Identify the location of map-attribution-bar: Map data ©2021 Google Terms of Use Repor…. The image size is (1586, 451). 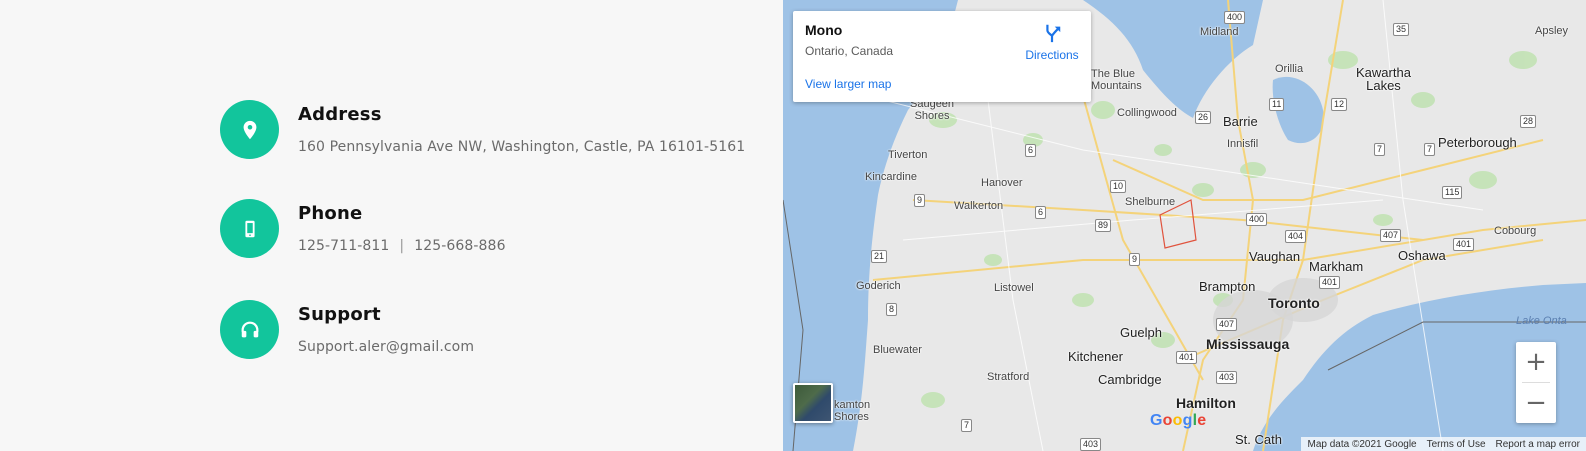
(1443, 444).